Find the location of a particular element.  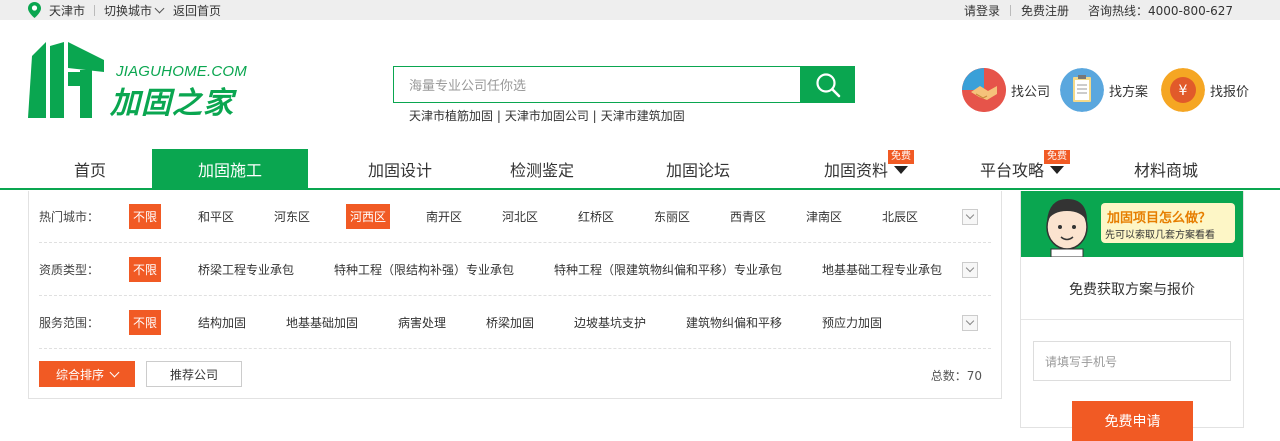

hotword-link: 天津市植筋加固 | is located at coordinates (455, 115).